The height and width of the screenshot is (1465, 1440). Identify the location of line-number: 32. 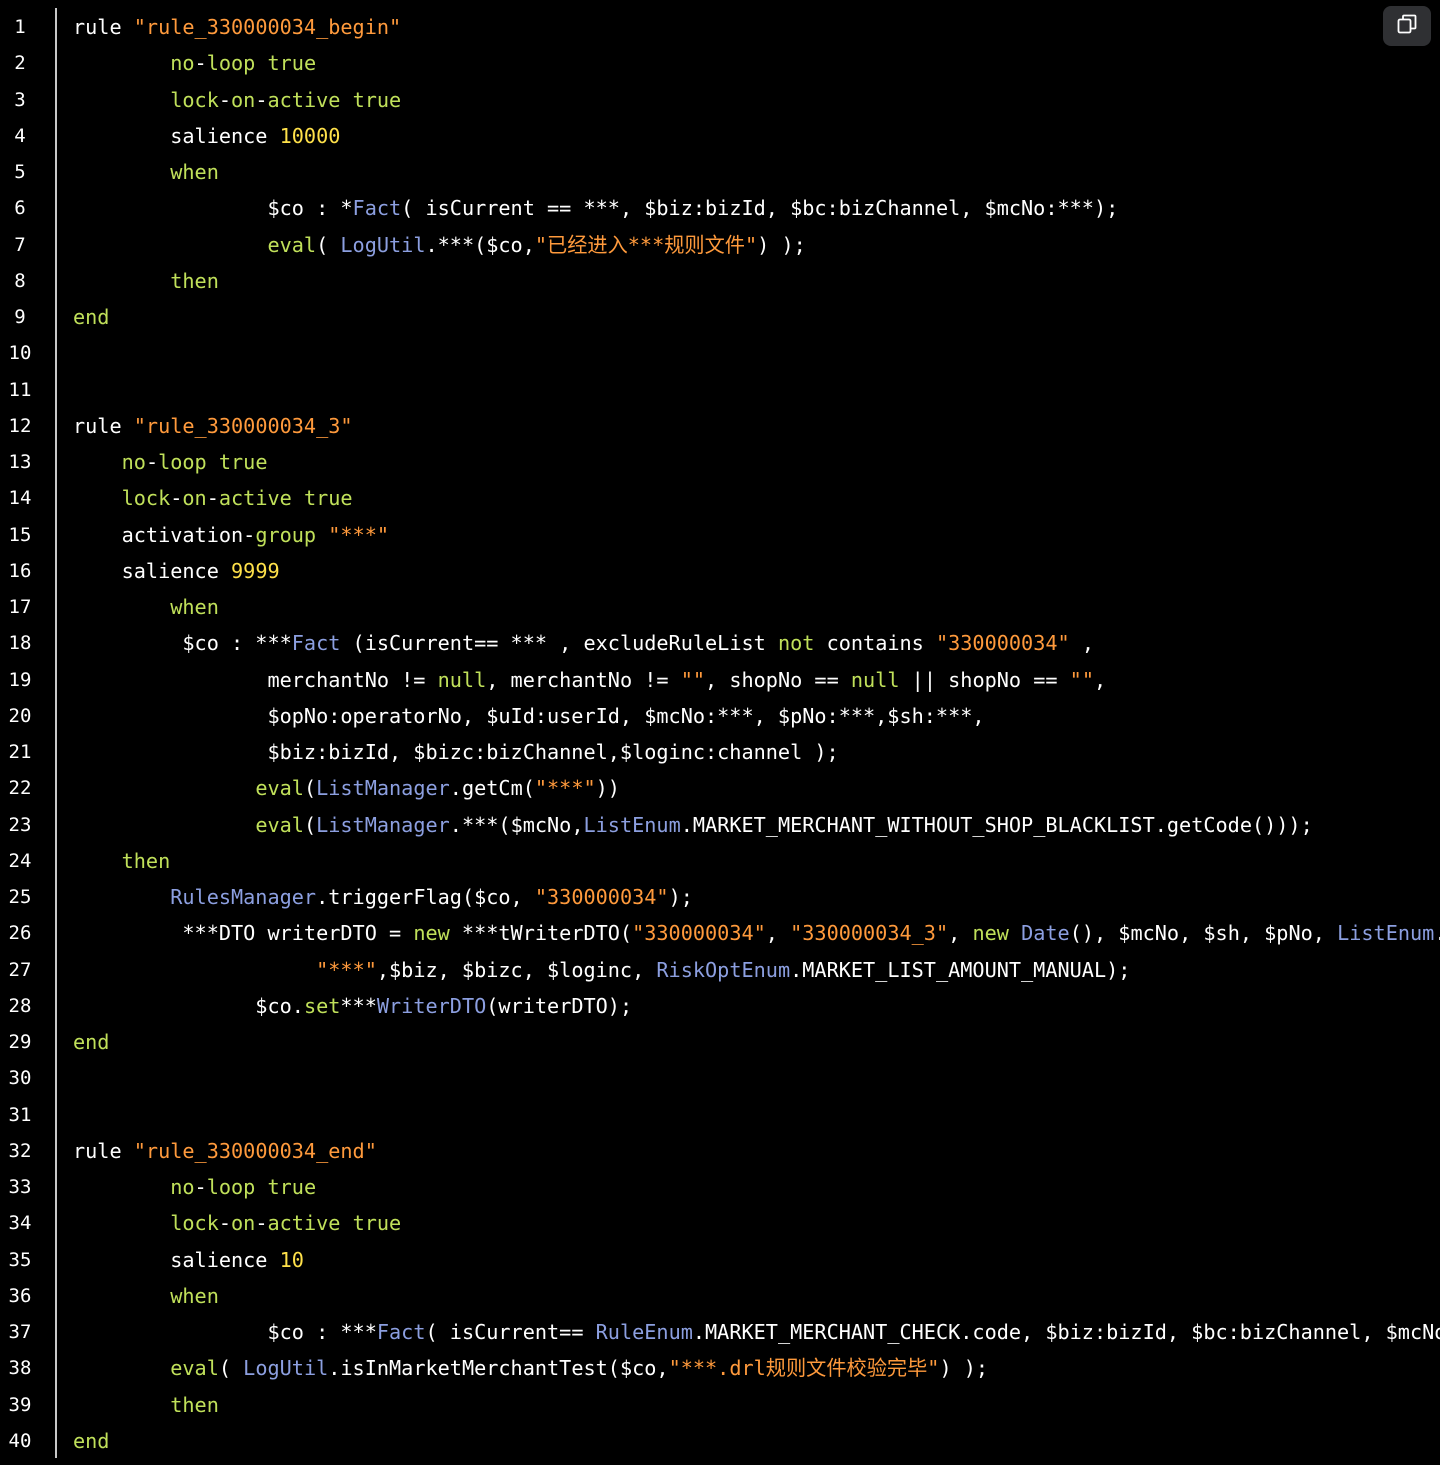
(20, 1150).